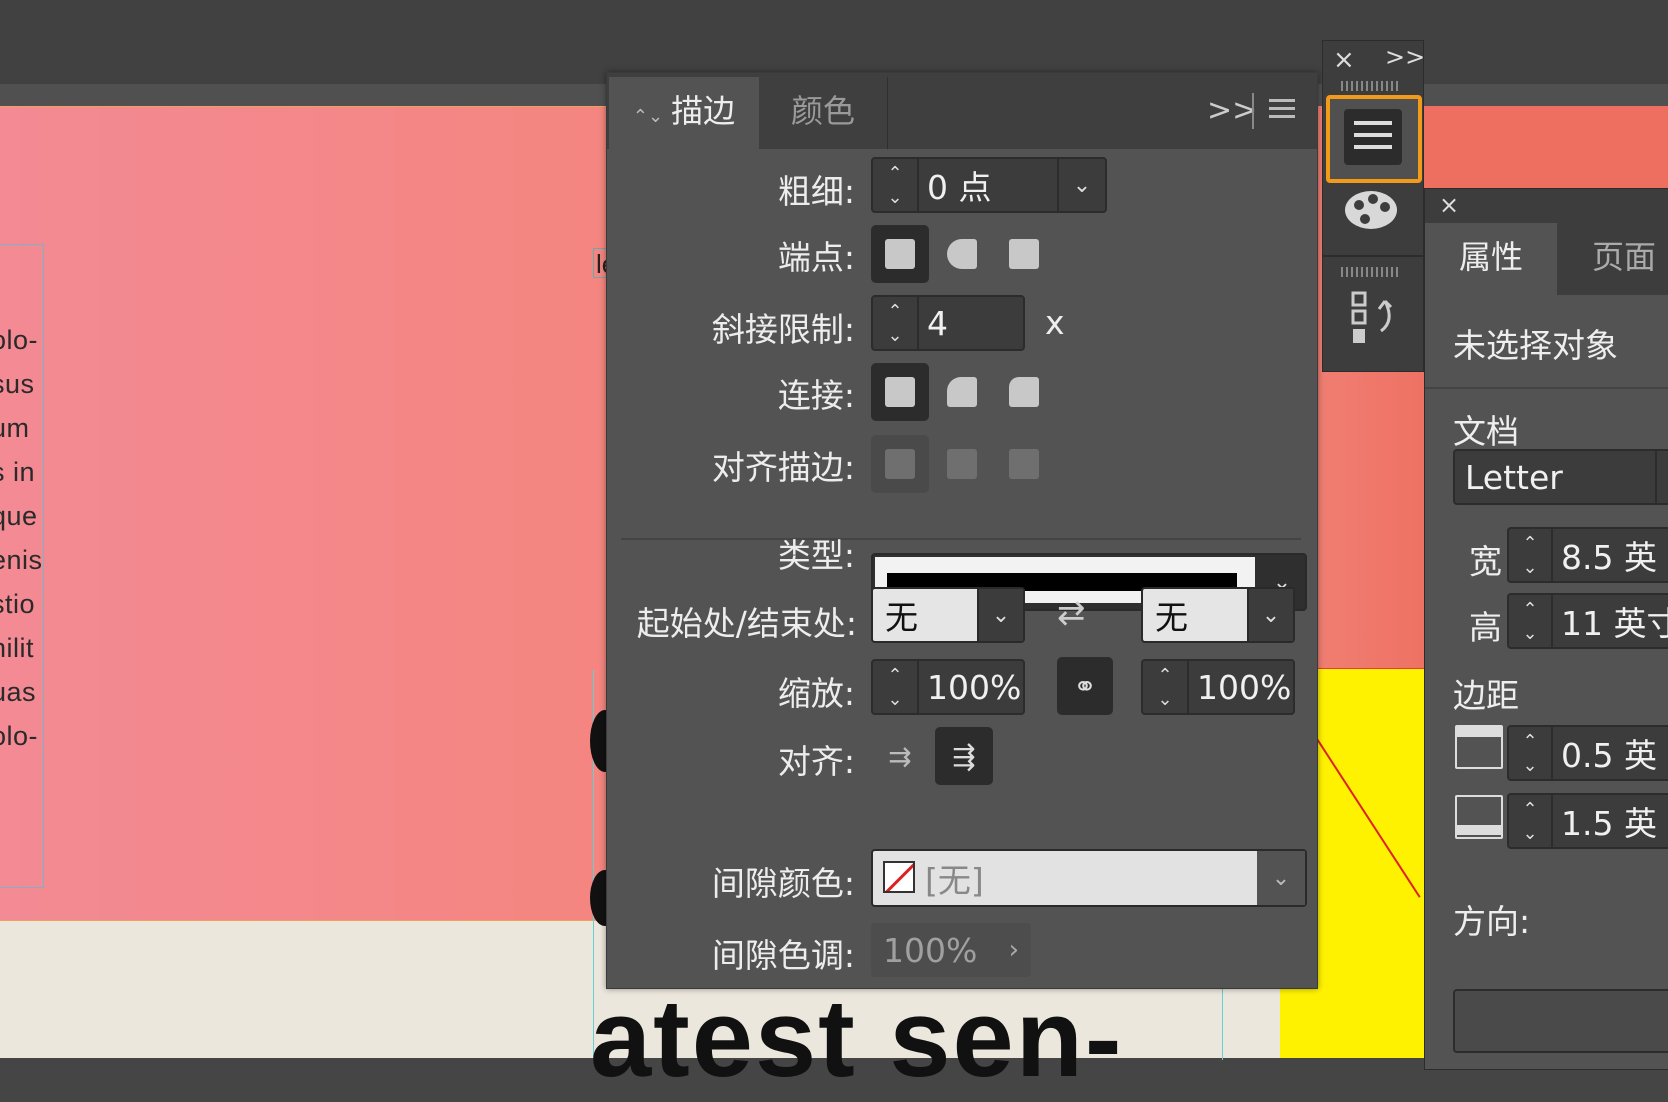 This screenshot has height=1102, width=1668. Describe the element at coordinates (959, 185) in the screenshot. I see `weight-value: 0 点` at that location.